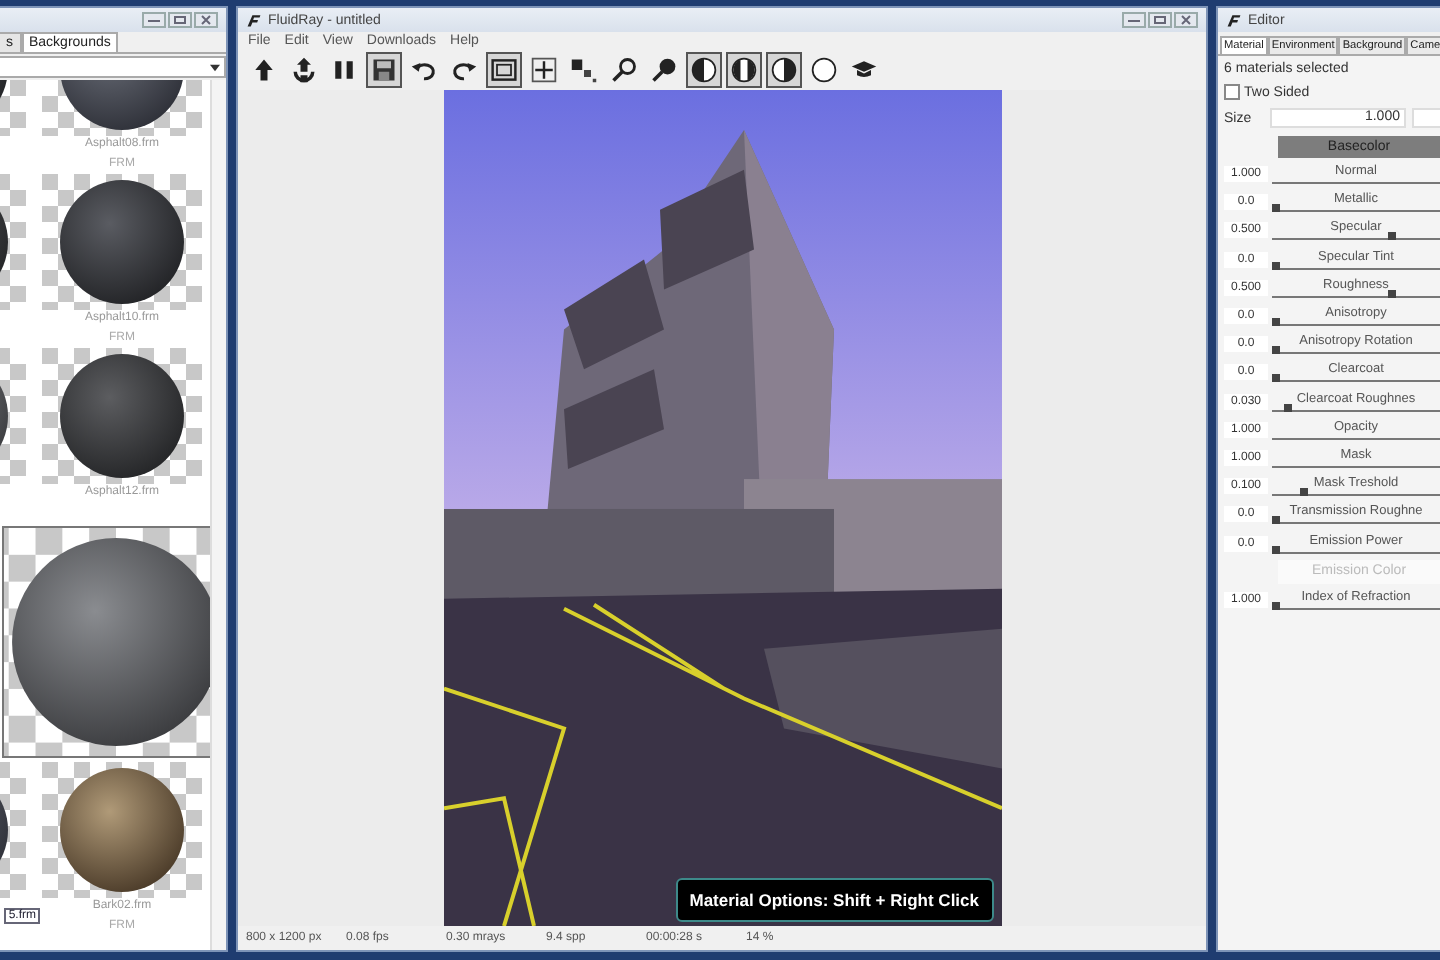  I want to click on move-icon, so click(544, 70).